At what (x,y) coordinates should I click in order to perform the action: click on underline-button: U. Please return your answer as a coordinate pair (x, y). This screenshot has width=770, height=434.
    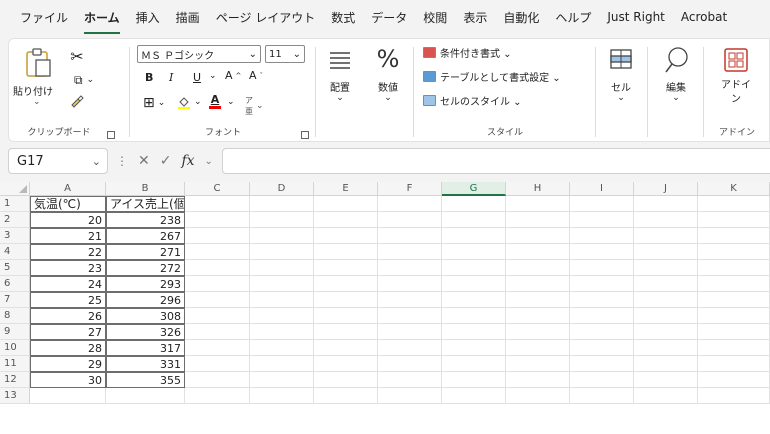
    Looking at the image, I should click on (197, 77).